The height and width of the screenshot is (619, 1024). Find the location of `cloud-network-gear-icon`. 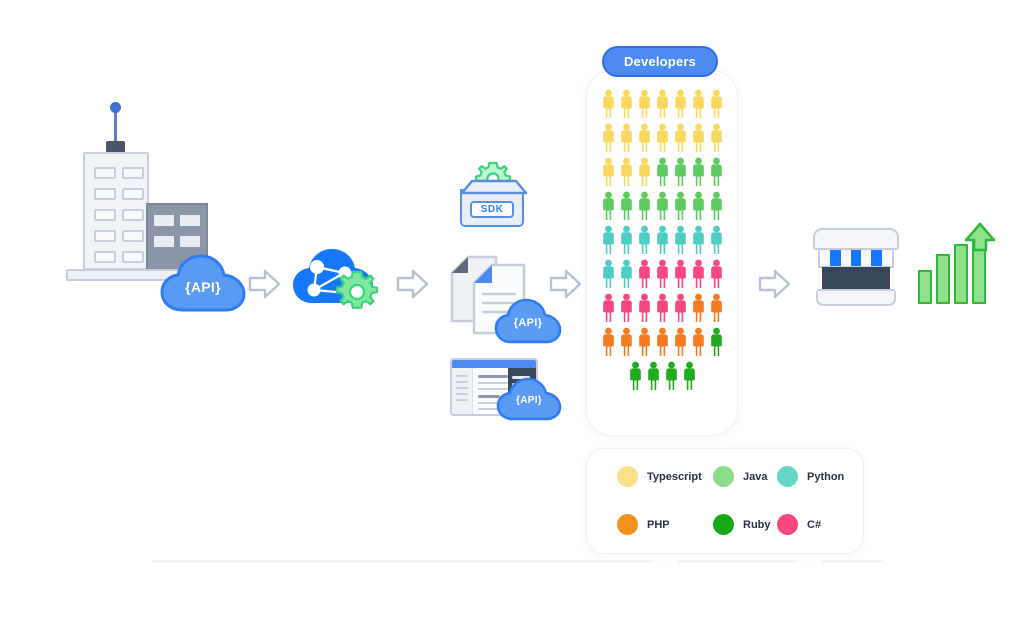

cloud-network-gear-icon is located at coordinates (335, 280).